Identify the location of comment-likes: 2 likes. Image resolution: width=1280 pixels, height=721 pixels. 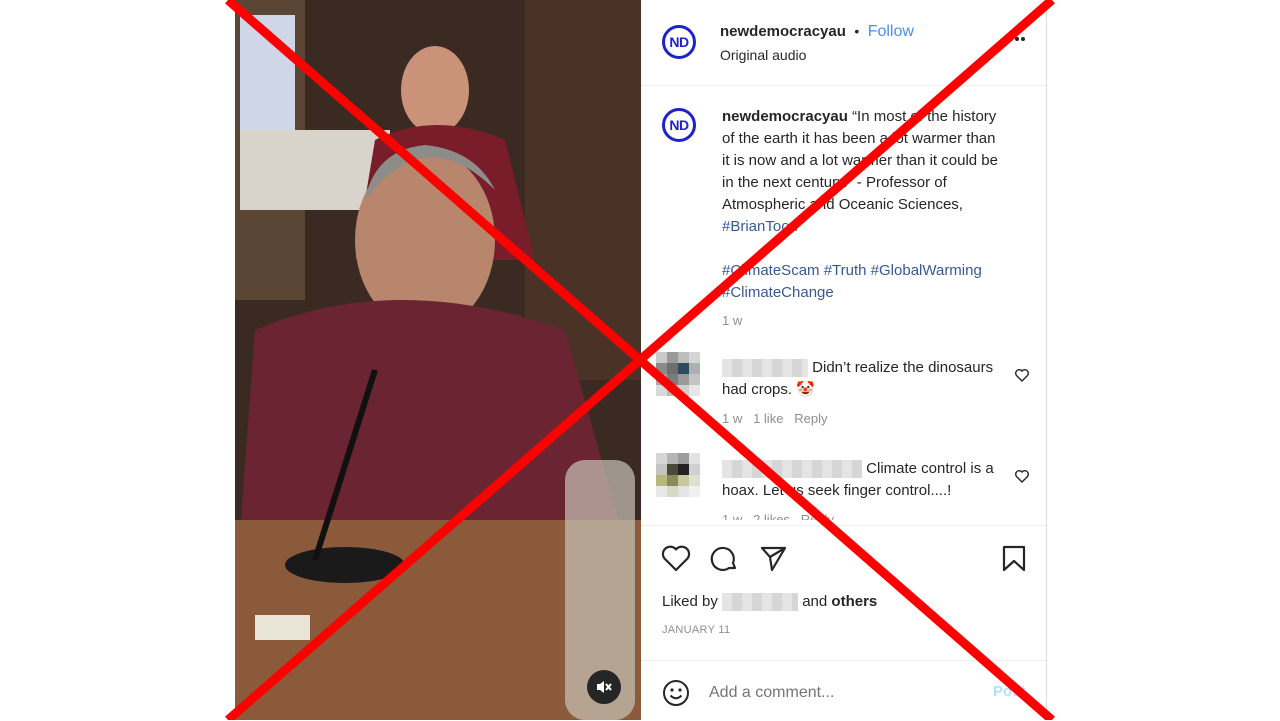
(771, 516).